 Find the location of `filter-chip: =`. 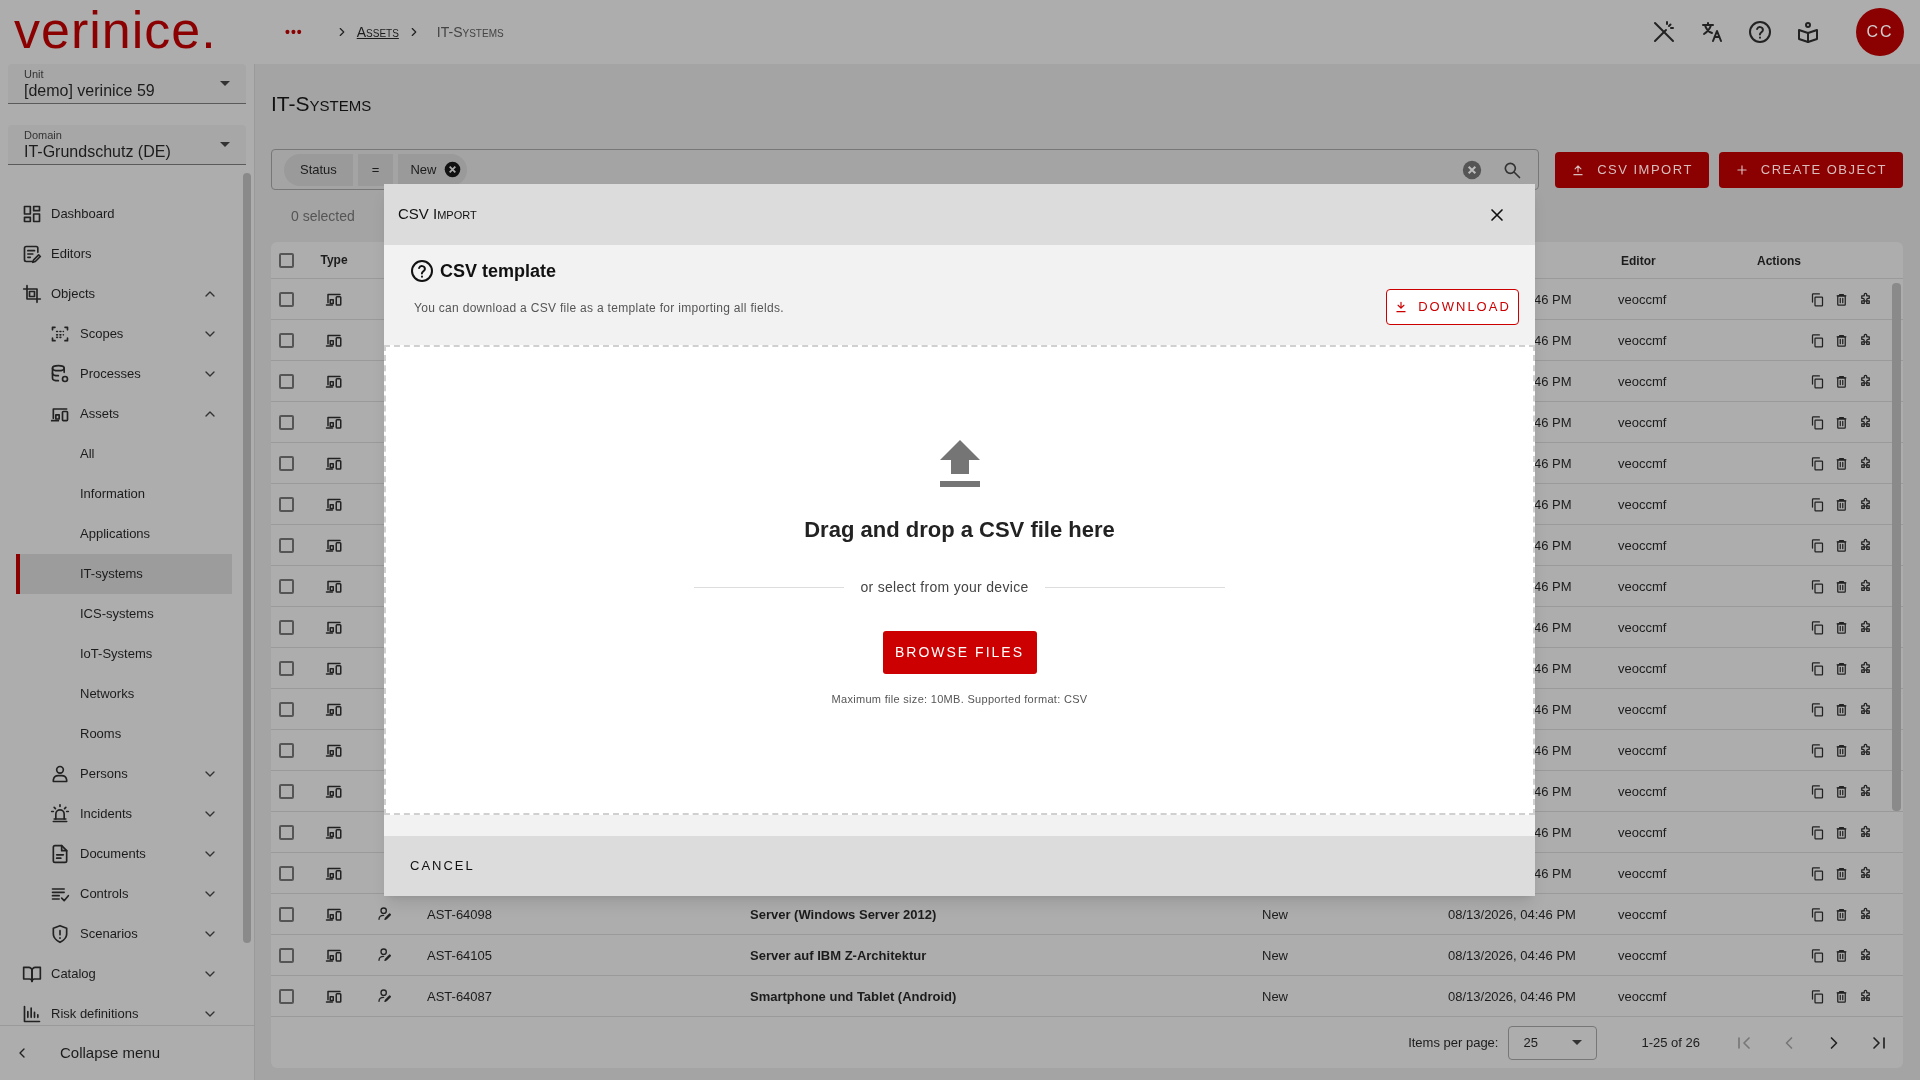

filter-chip: = is located at coordinates (375, 169).